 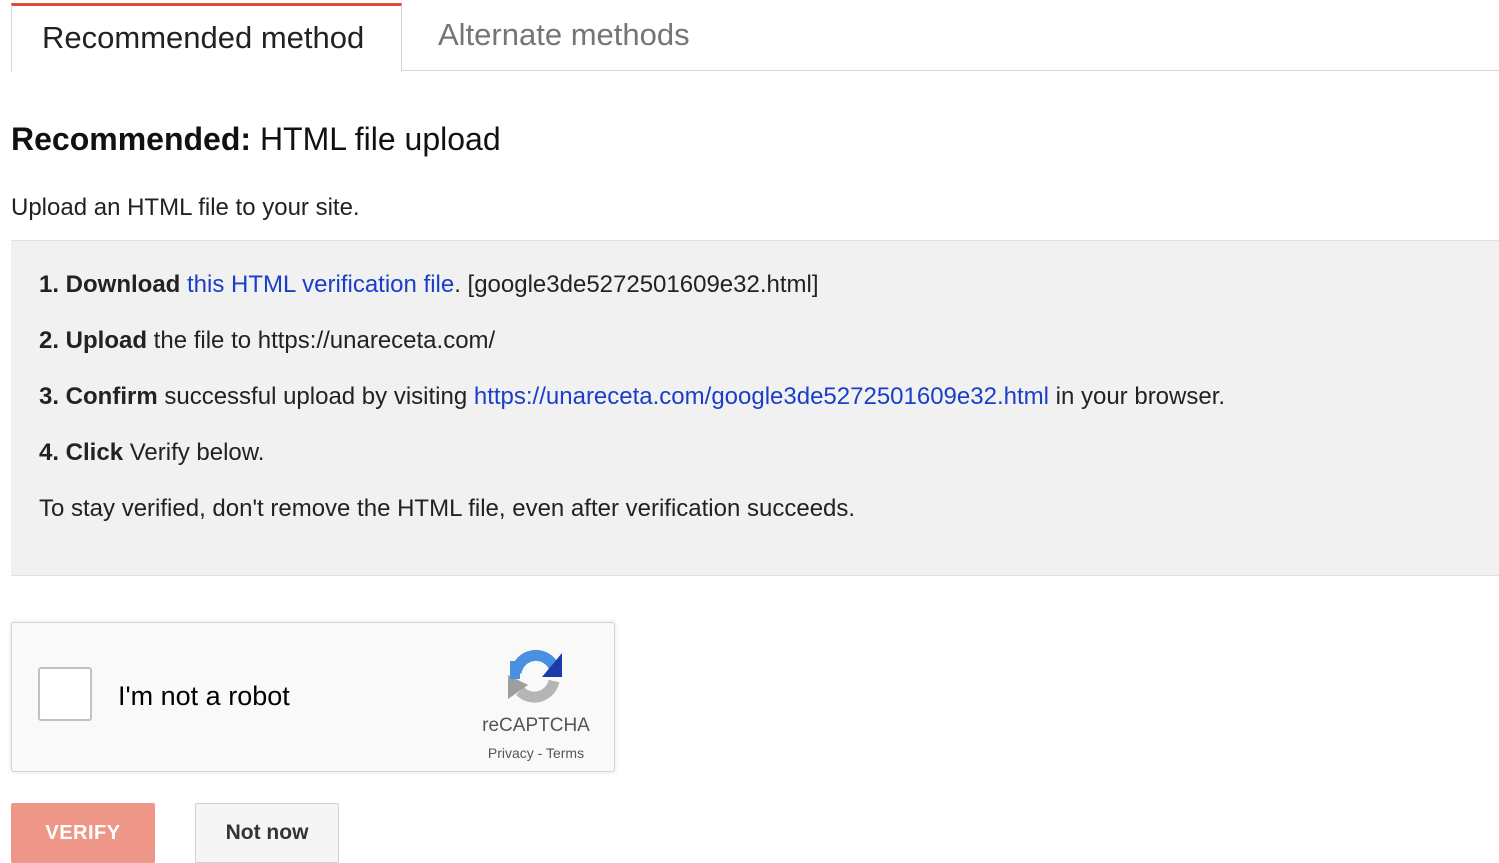 I want to click on recaptcha-links: Privacy - Terms, so click(x=536, y=753).